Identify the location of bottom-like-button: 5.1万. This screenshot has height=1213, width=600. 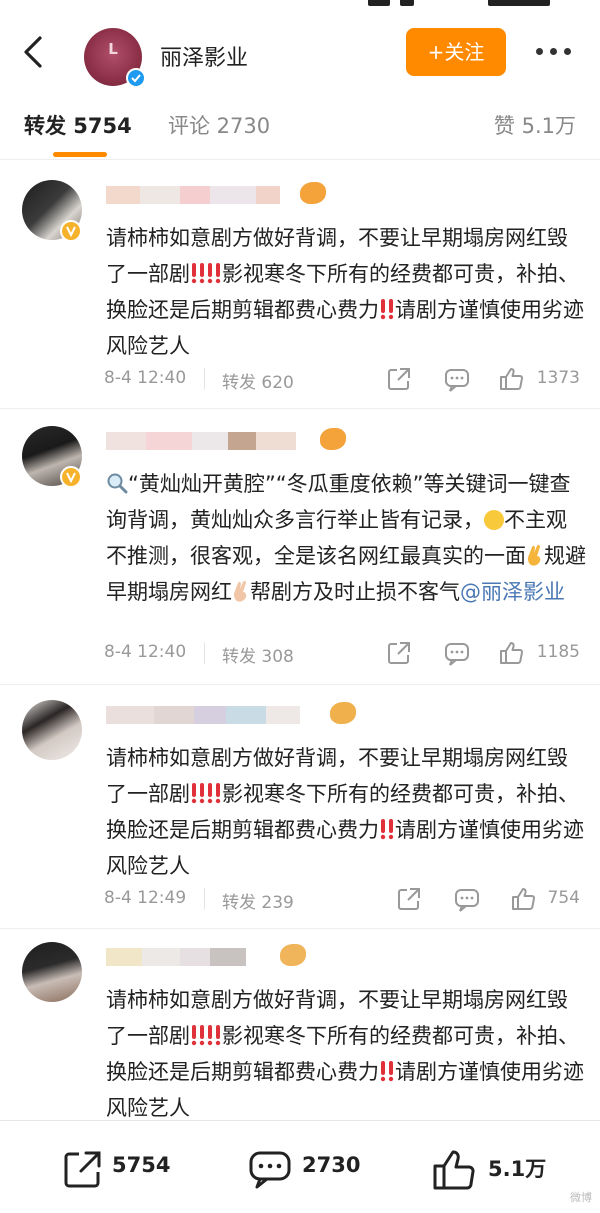
(489, 1169).